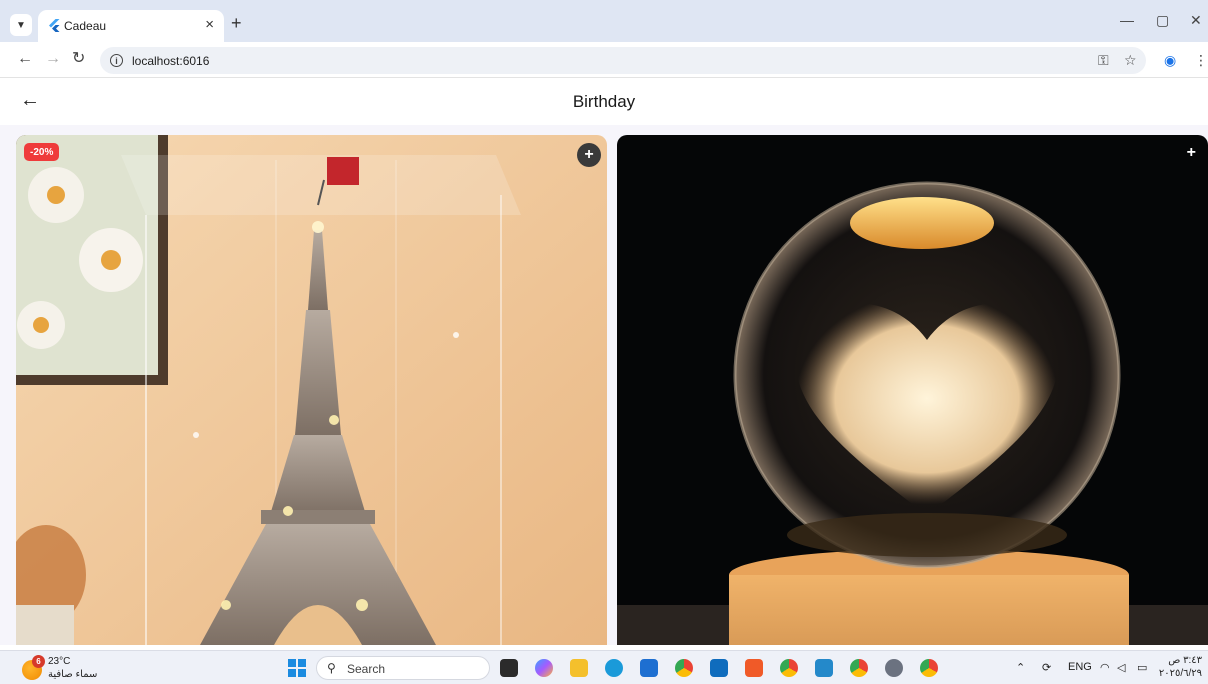 The width and height of the screenshot is (1208, 684). Describe the element at coordinates (1201, 60) in the screenshot. I see `menu-kebab-icon: ⋮` at that location.